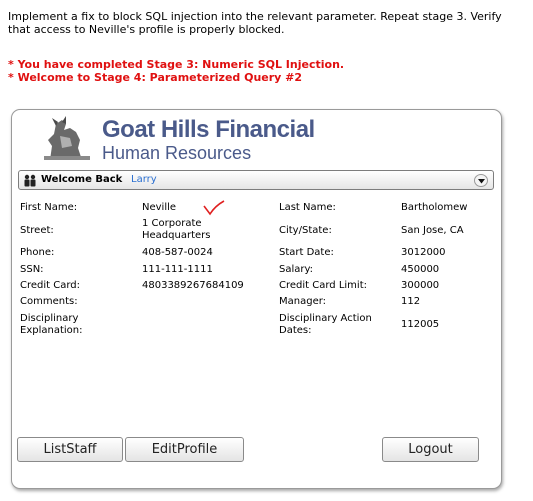 The width and height of the screenshot is (533, 501). I want to click on ssn-label: SSN:, so click(32, 269).